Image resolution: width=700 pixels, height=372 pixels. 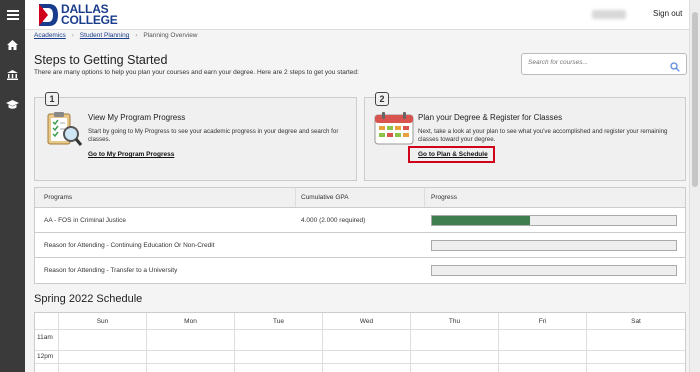 I want to click on dallas-college-logo: DALLAS COLLEGE, so click(x=77, y=15).